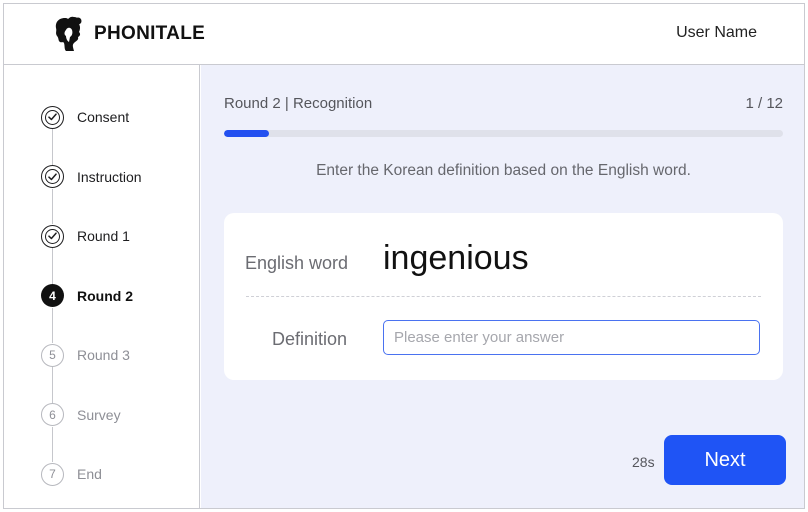  I want to click on english-word-label: English word, so click(297, 263).